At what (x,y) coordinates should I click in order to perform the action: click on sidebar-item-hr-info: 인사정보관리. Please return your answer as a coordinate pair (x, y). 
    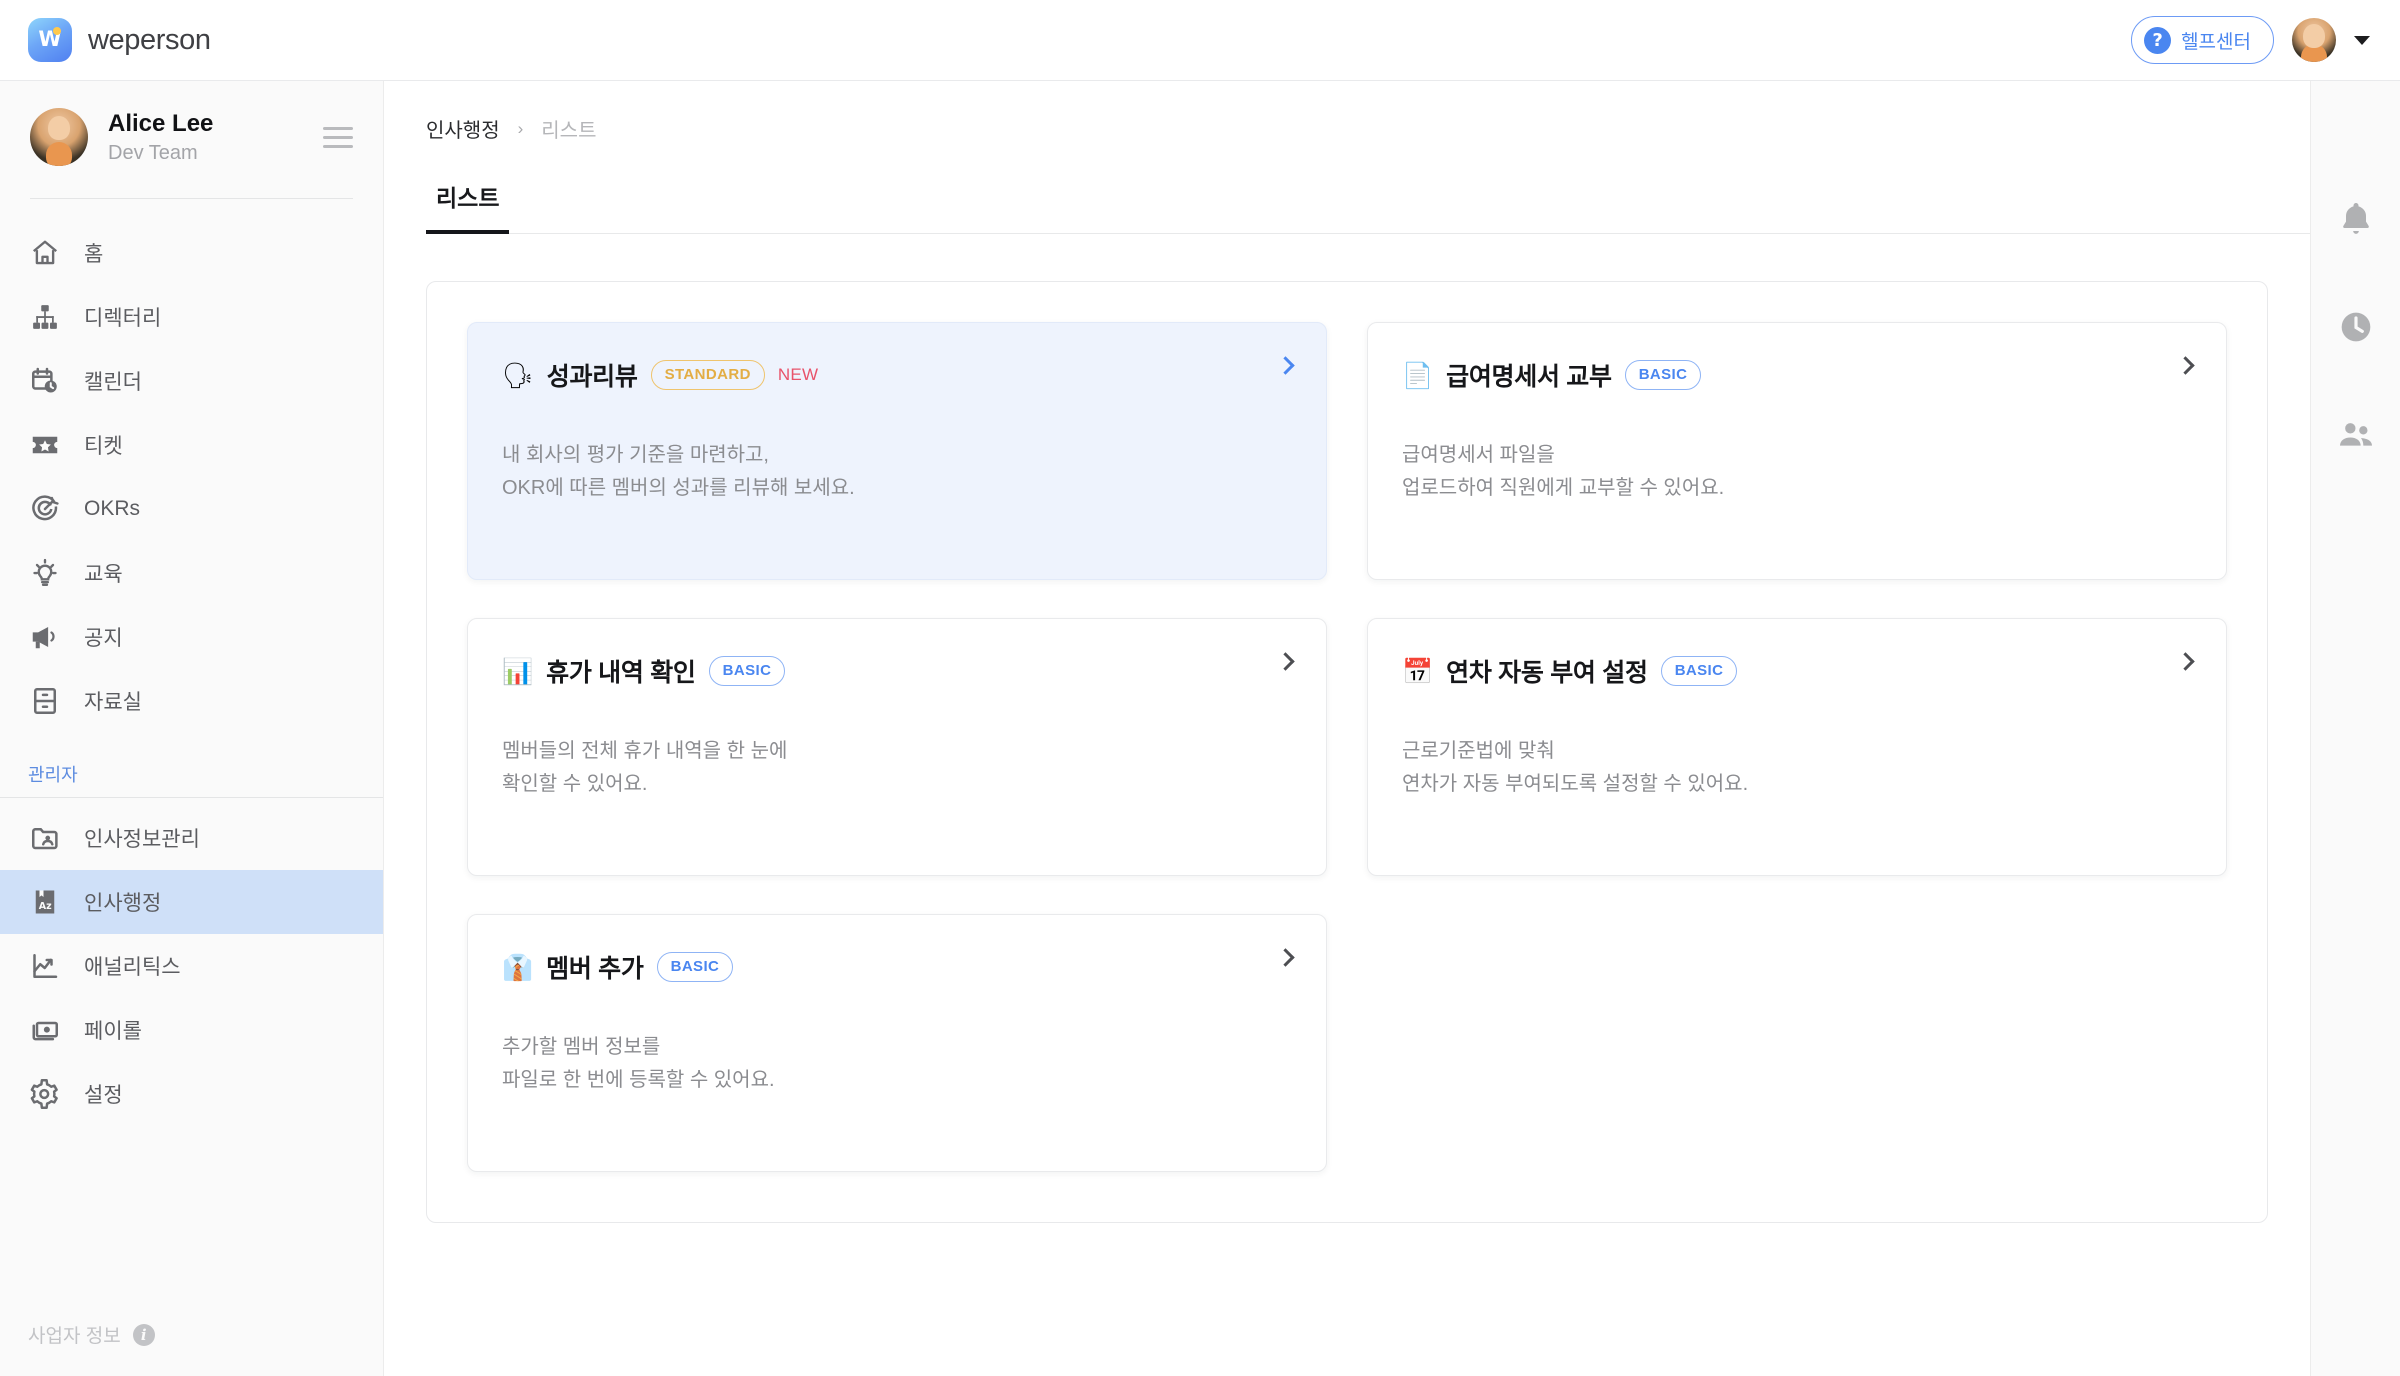
    Looking at the image, I should click on (191, 838).